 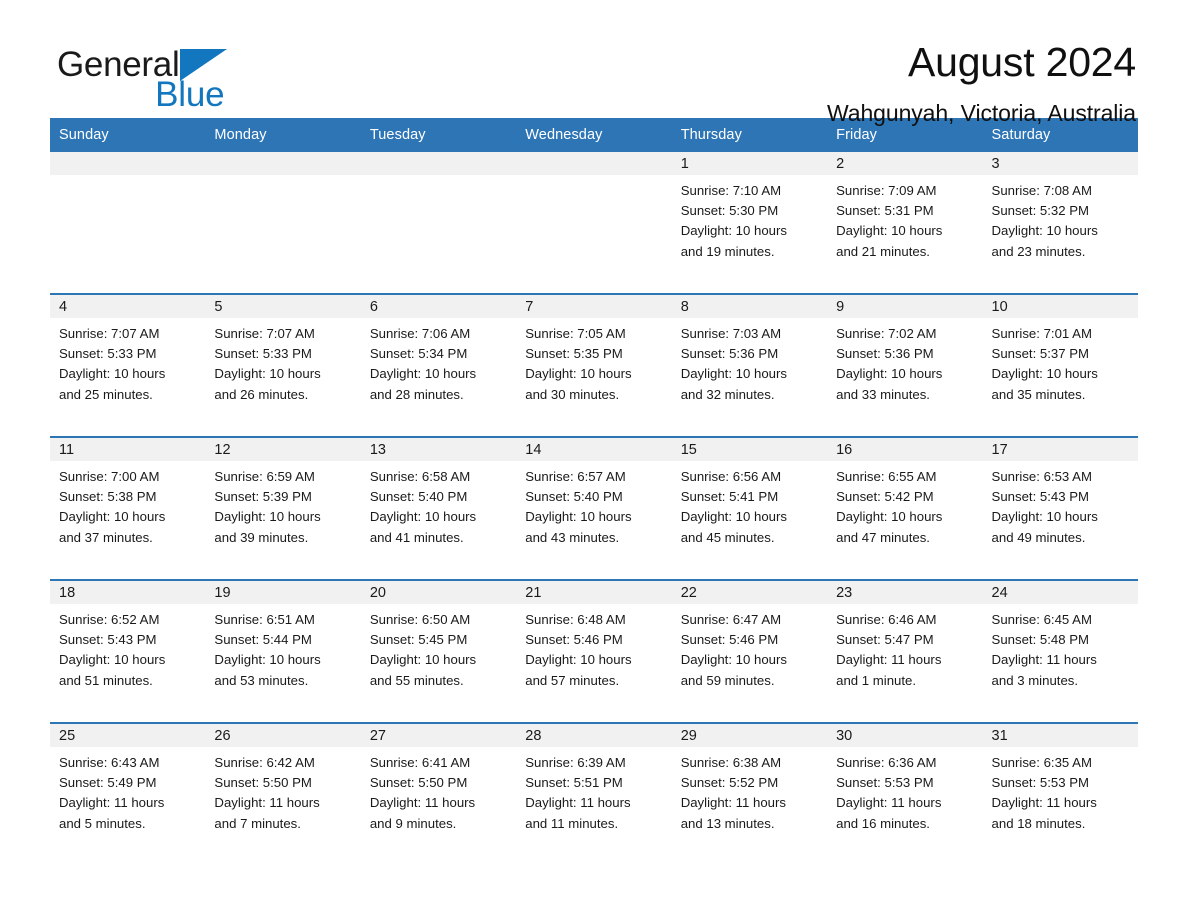 I want to click on sunset-time: Sunset: 5:33 PM, so click(x=263, y=354).